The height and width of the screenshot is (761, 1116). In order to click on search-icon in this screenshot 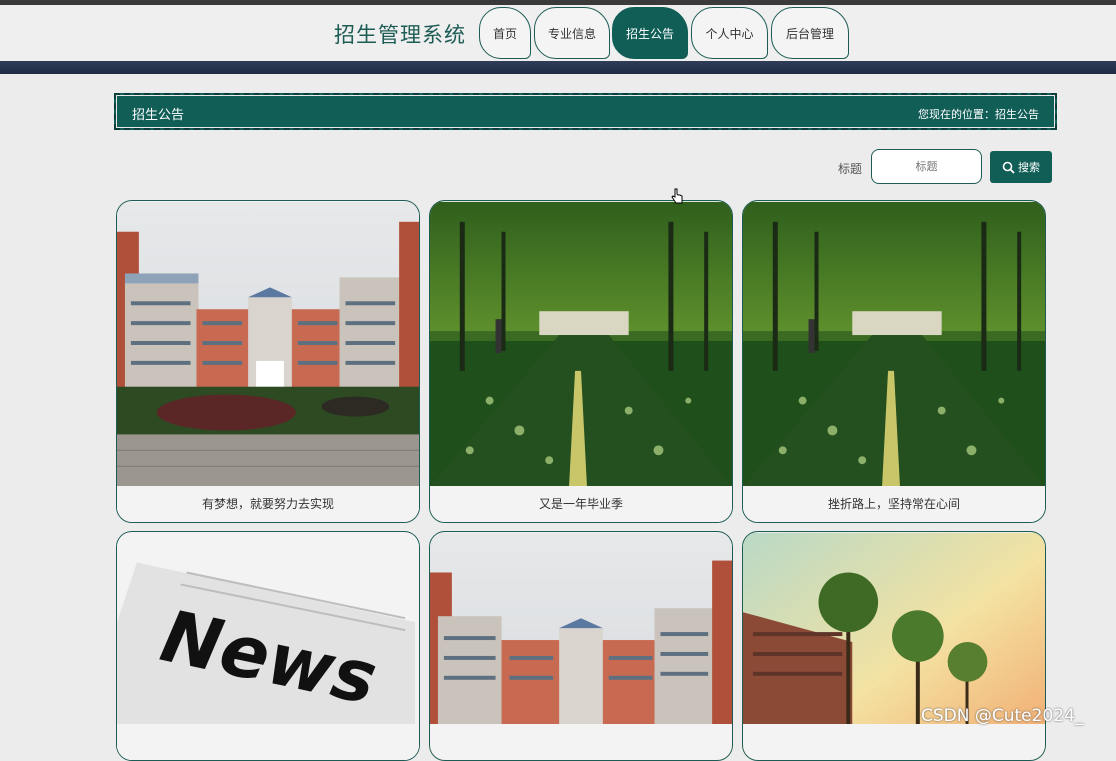, I will do `click(1008, 167)`.